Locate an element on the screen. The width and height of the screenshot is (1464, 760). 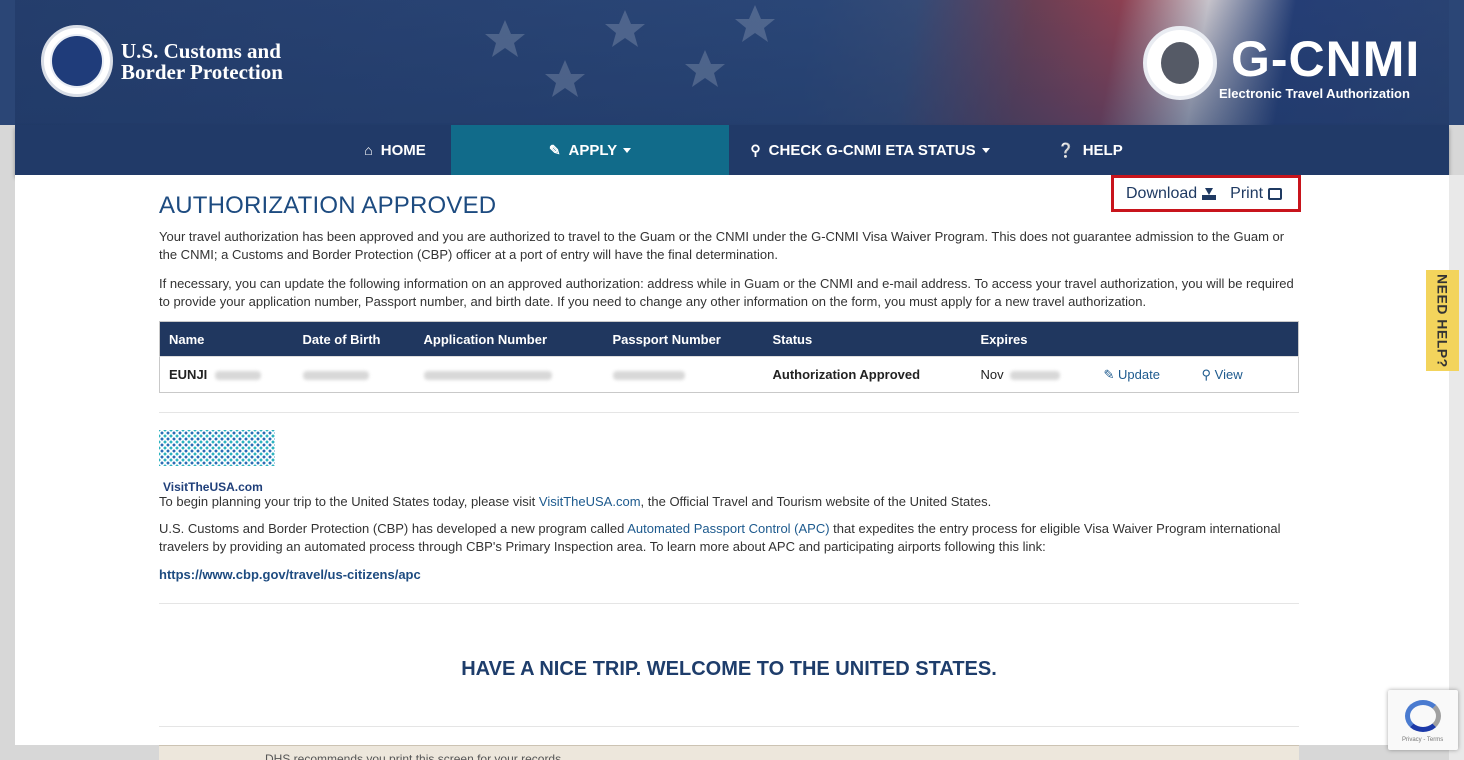
question-circle-icon: ❔ is located at coordinates (1066, 149).